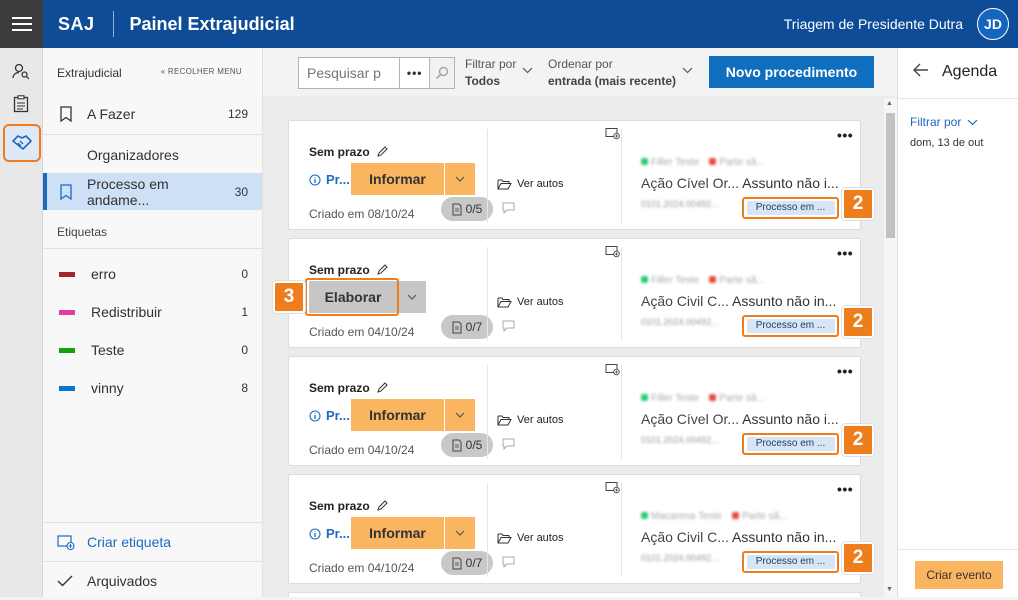  Describe the element at coordinates (21, 104) in the screenshot. I see `clipboard-list-icon` at that location.